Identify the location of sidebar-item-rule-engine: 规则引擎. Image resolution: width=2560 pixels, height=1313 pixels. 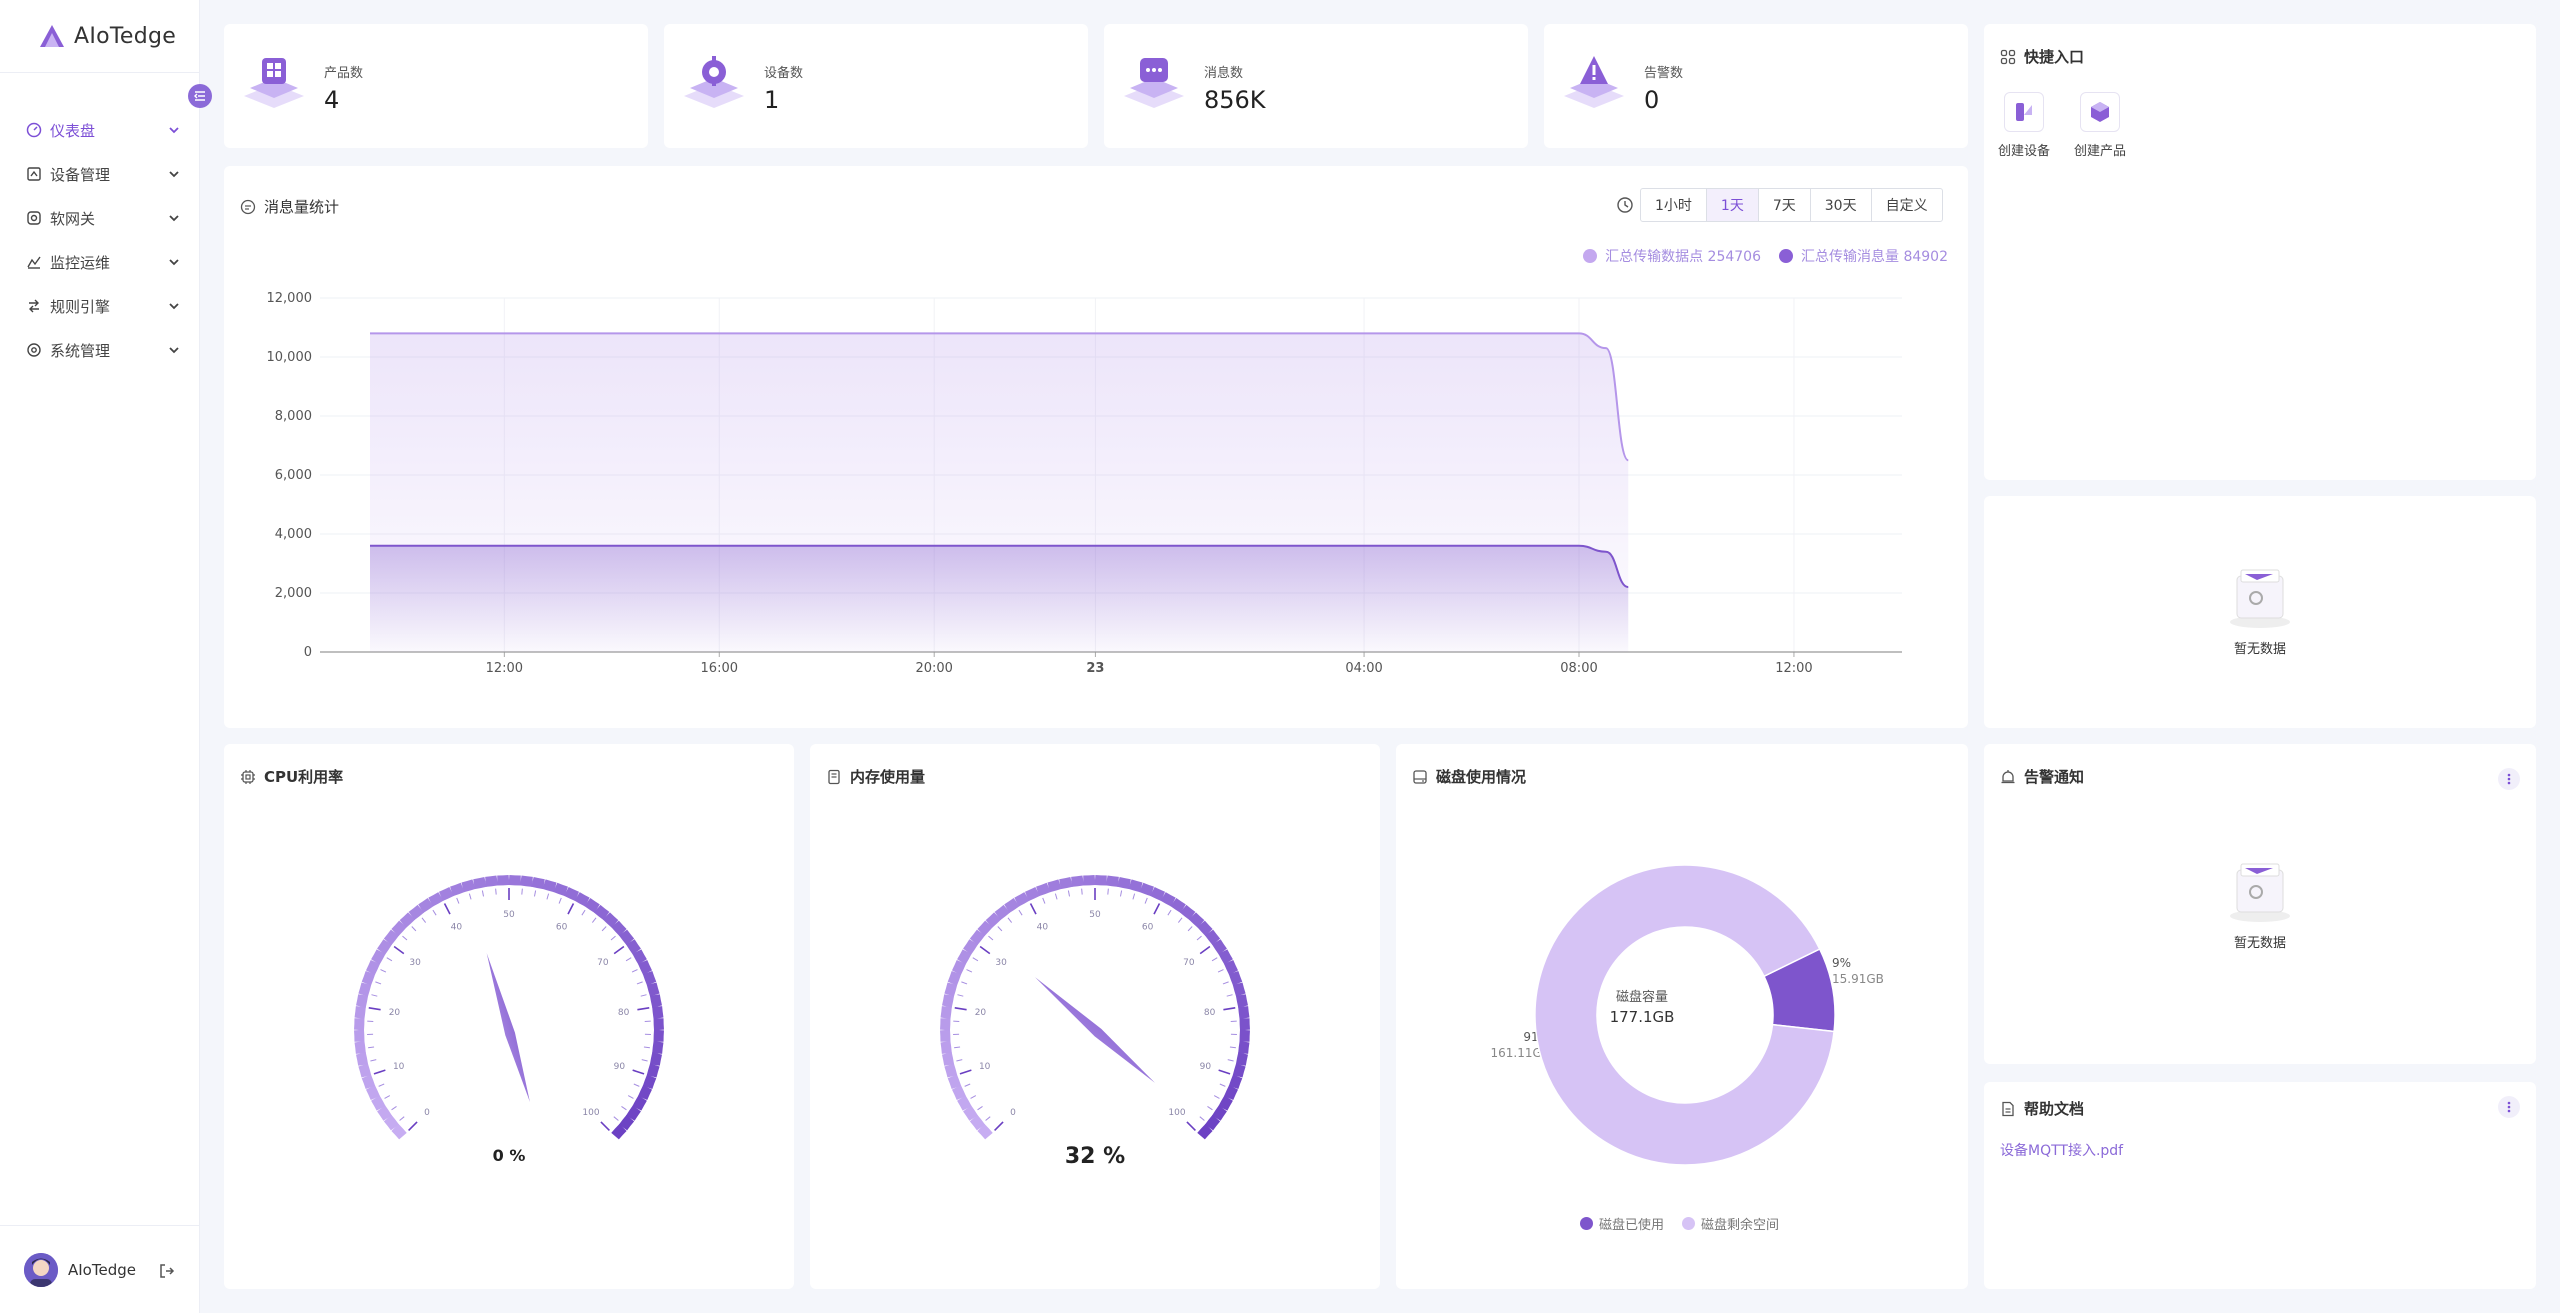
(100, 306).